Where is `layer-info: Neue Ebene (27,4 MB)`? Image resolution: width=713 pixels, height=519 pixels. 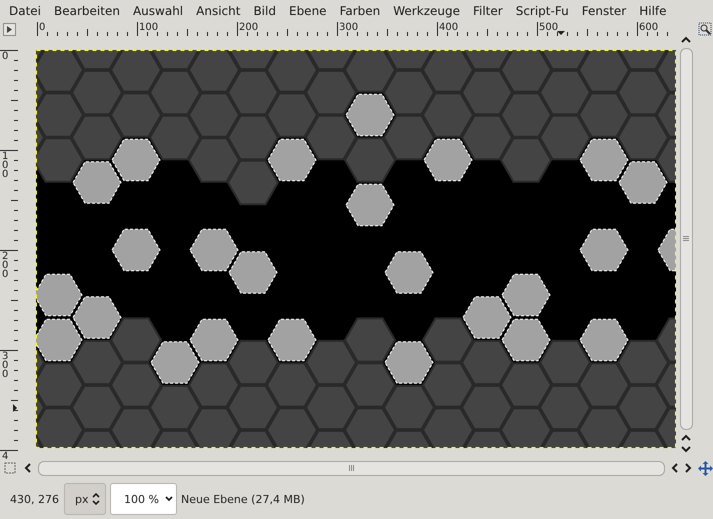 layer-info: Neue Ebene (27,4 MB) is located at coordinates (243, 499).